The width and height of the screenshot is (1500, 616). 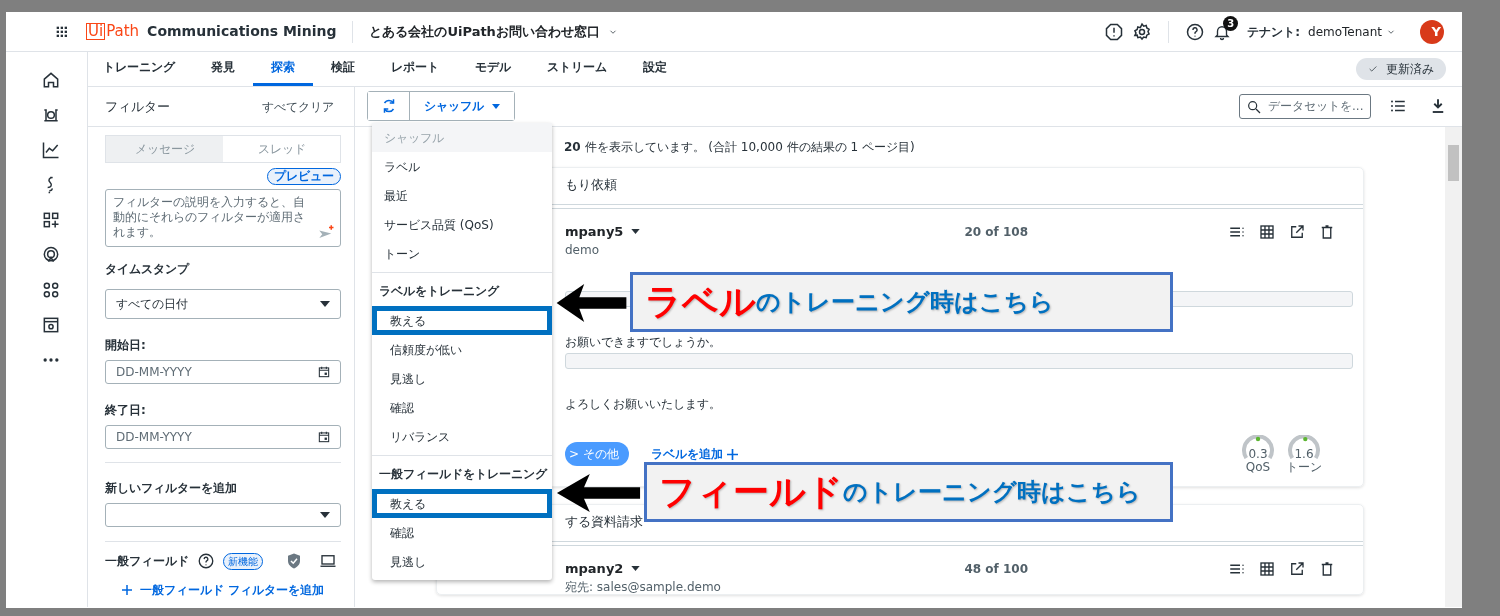 What do you see at coordinates (223, 218) in the screenshot?
I see `description-field: フィルターの説明を入力すると、自動的にそれらのフィルターが適用されます。` at bounding box center [223, 218].